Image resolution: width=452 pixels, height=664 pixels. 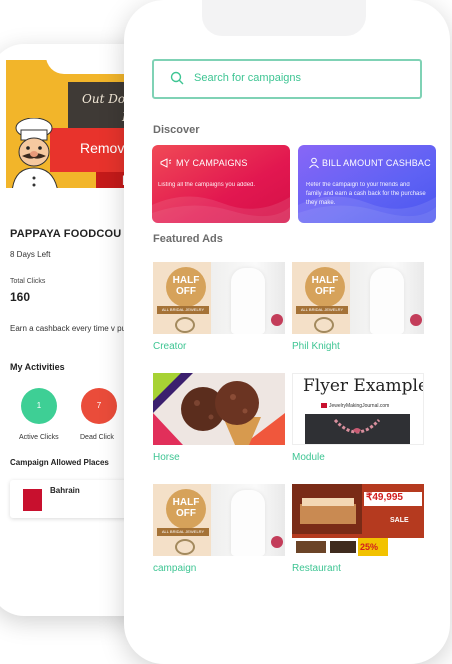 I want to click on place-name: Bahrain, so click(x=65, y=490).